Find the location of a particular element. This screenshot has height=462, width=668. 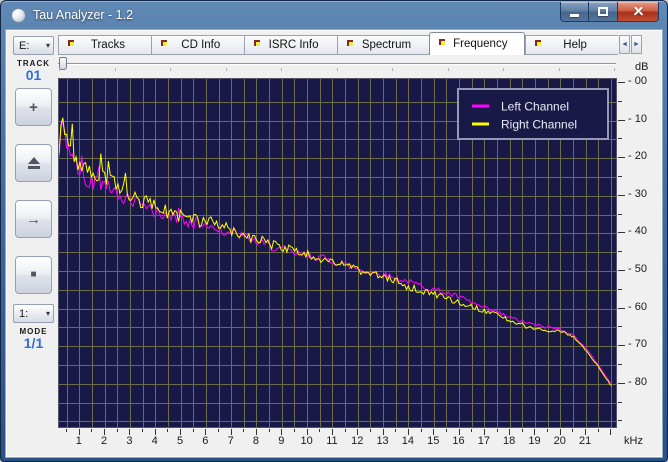

tab-isrc-info: ISRC Info is located at coordinates (290, 45).